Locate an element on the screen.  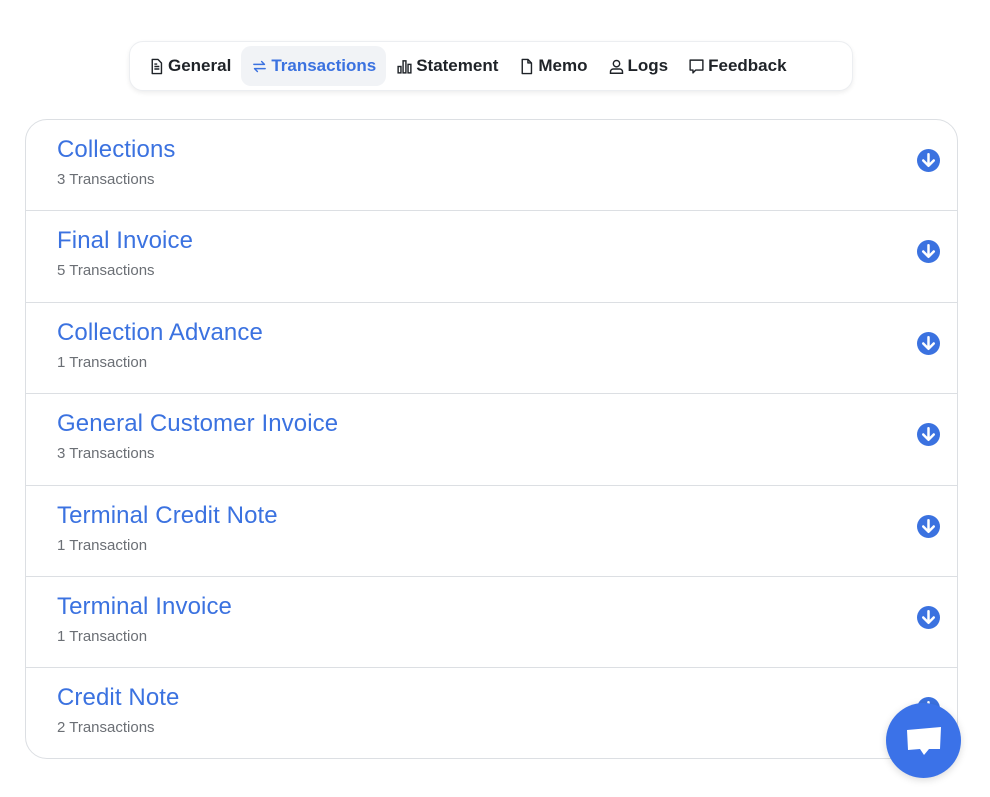
tab-transactions: Transactions is located at coordinates (314, 66).